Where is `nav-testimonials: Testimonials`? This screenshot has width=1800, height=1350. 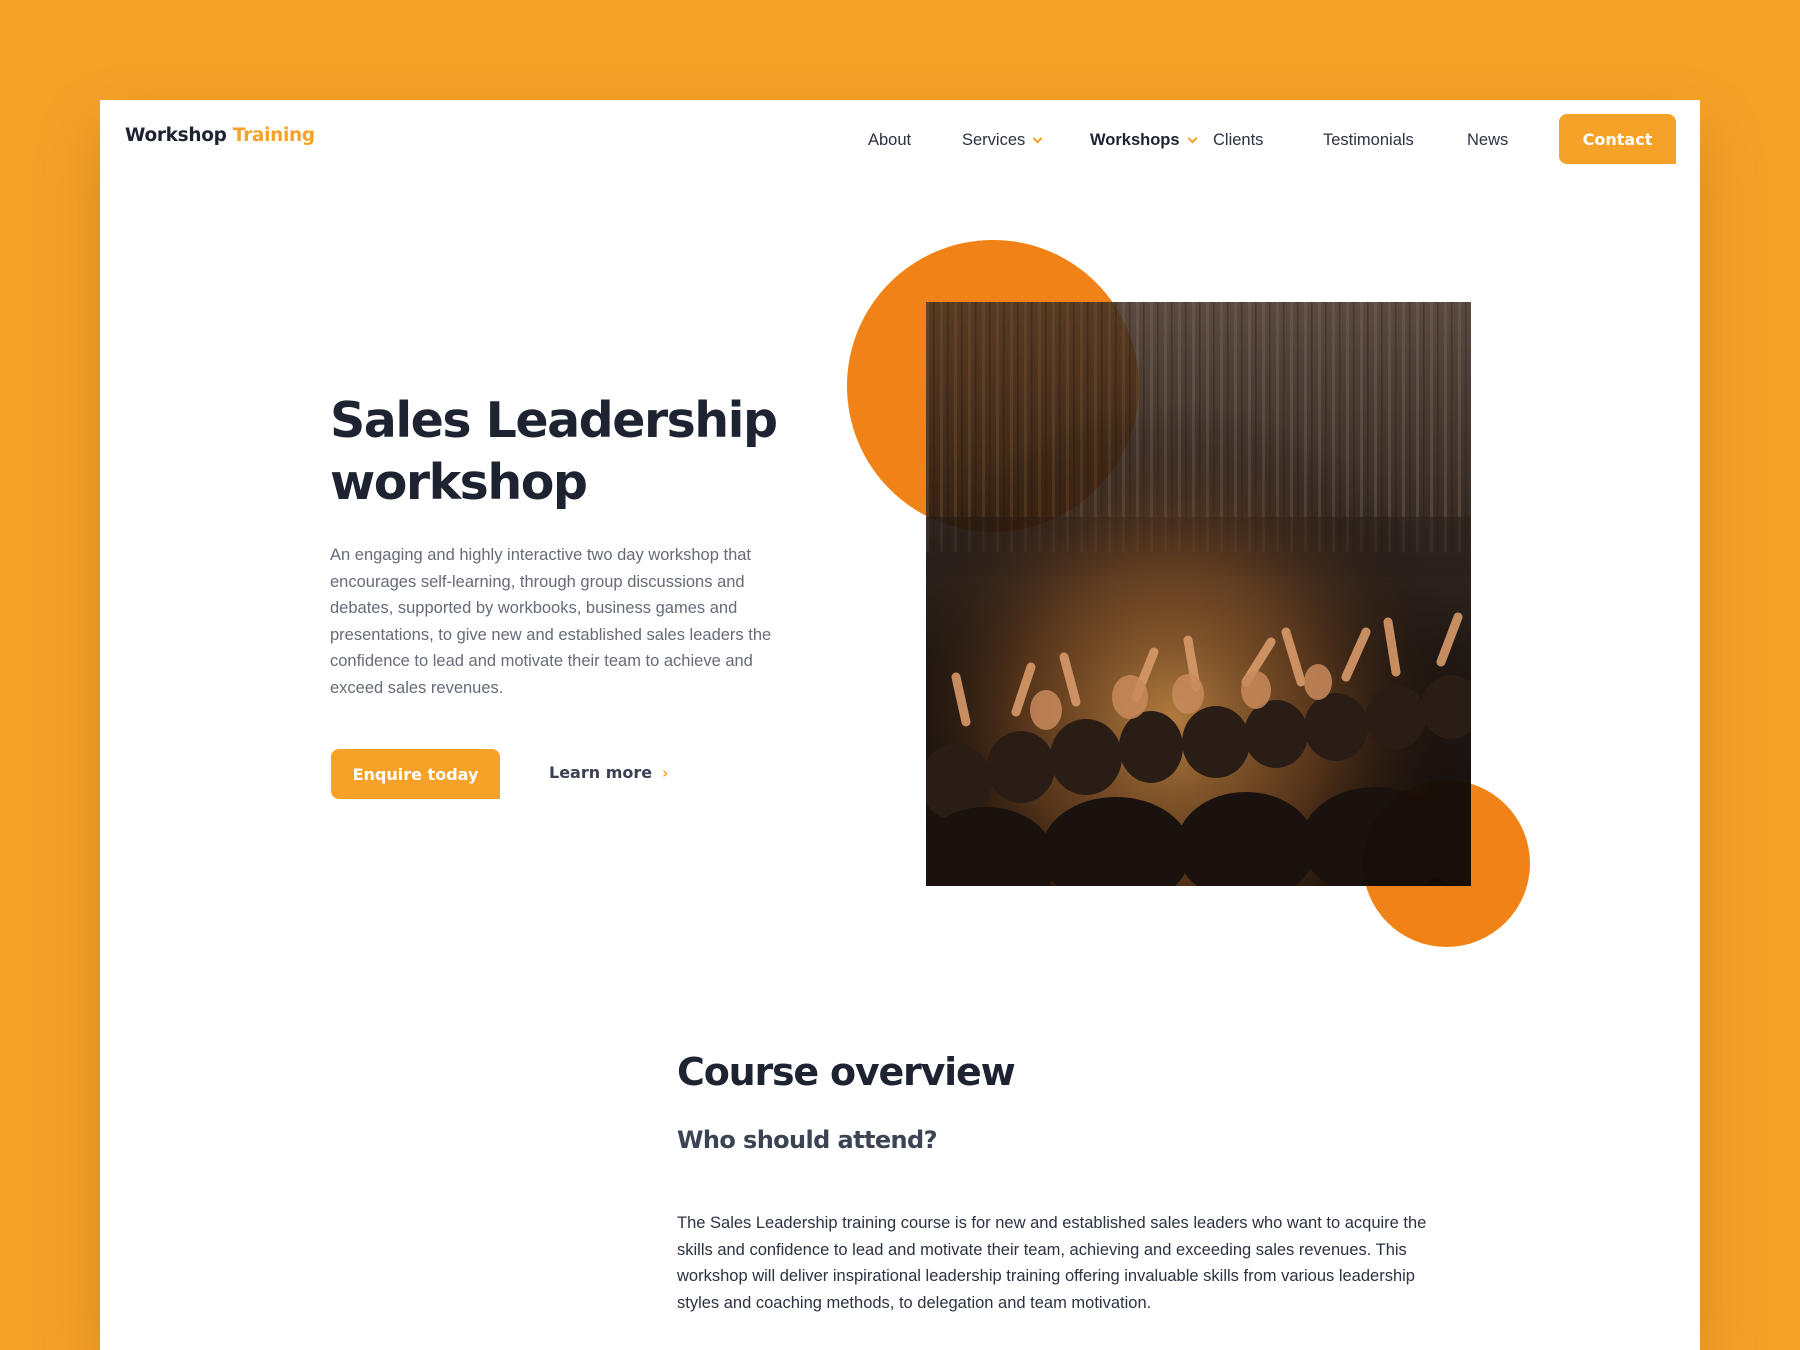
nav-testimonials: Testimonials is located at coordinates (1368, 140).